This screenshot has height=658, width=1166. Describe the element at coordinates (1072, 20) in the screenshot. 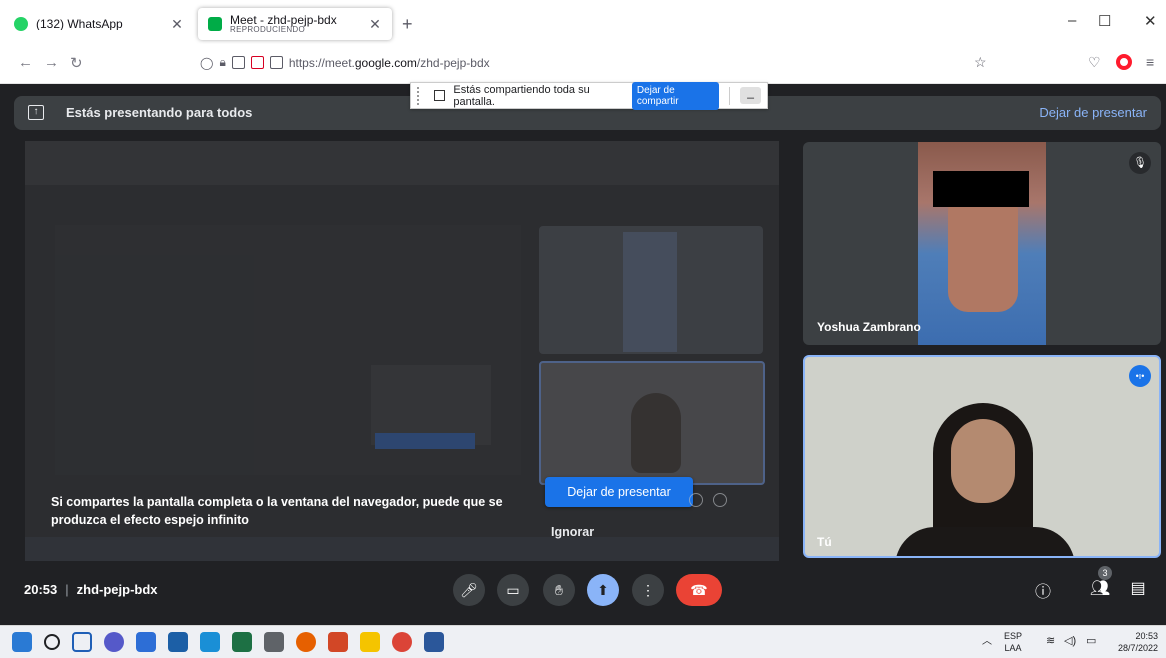

I see `minimize-button: –` at that location.